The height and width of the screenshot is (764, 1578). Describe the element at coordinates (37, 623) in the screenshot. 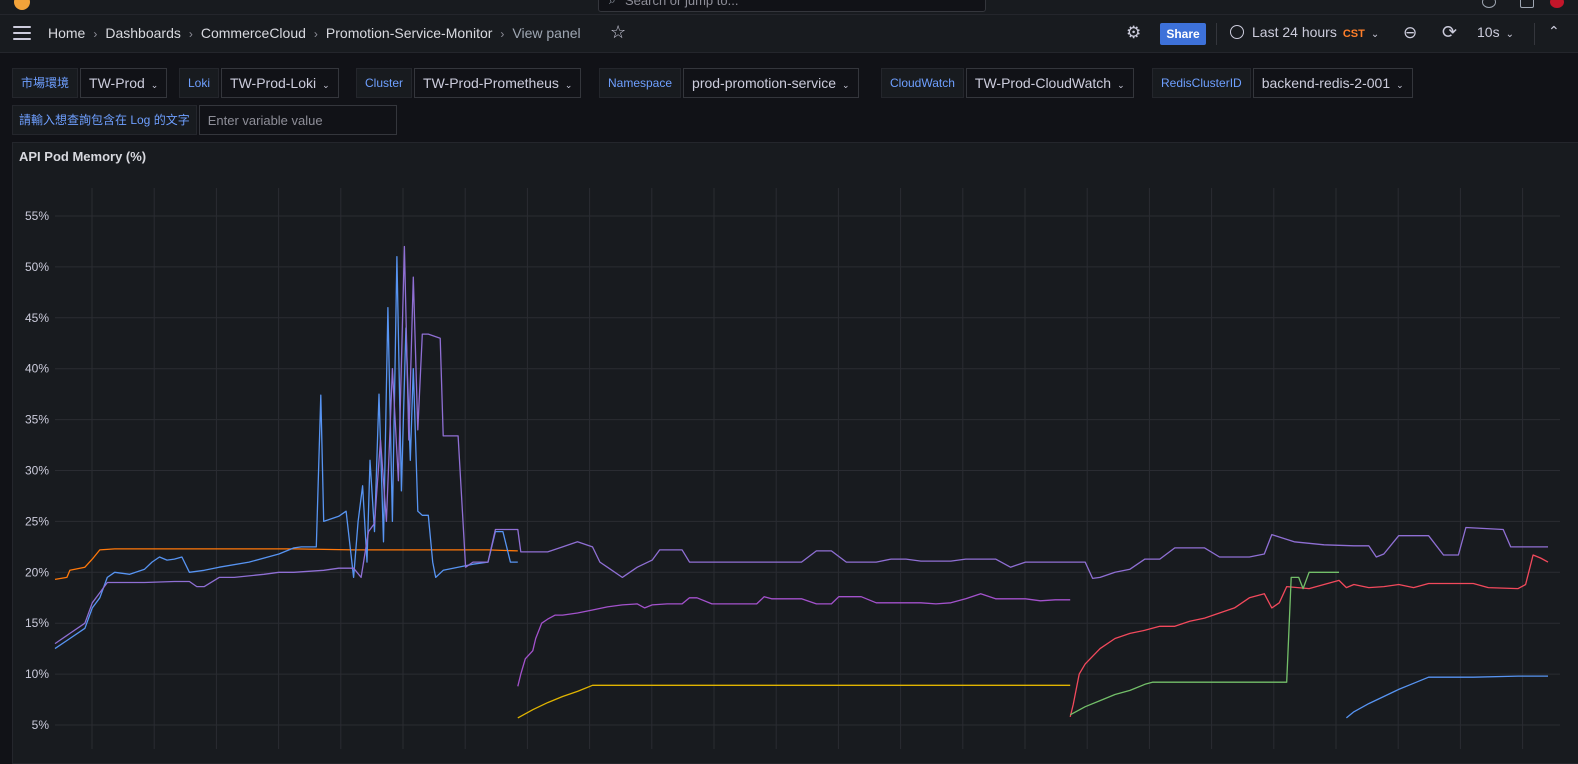

I see `y-tick-label: 15%` at that location.